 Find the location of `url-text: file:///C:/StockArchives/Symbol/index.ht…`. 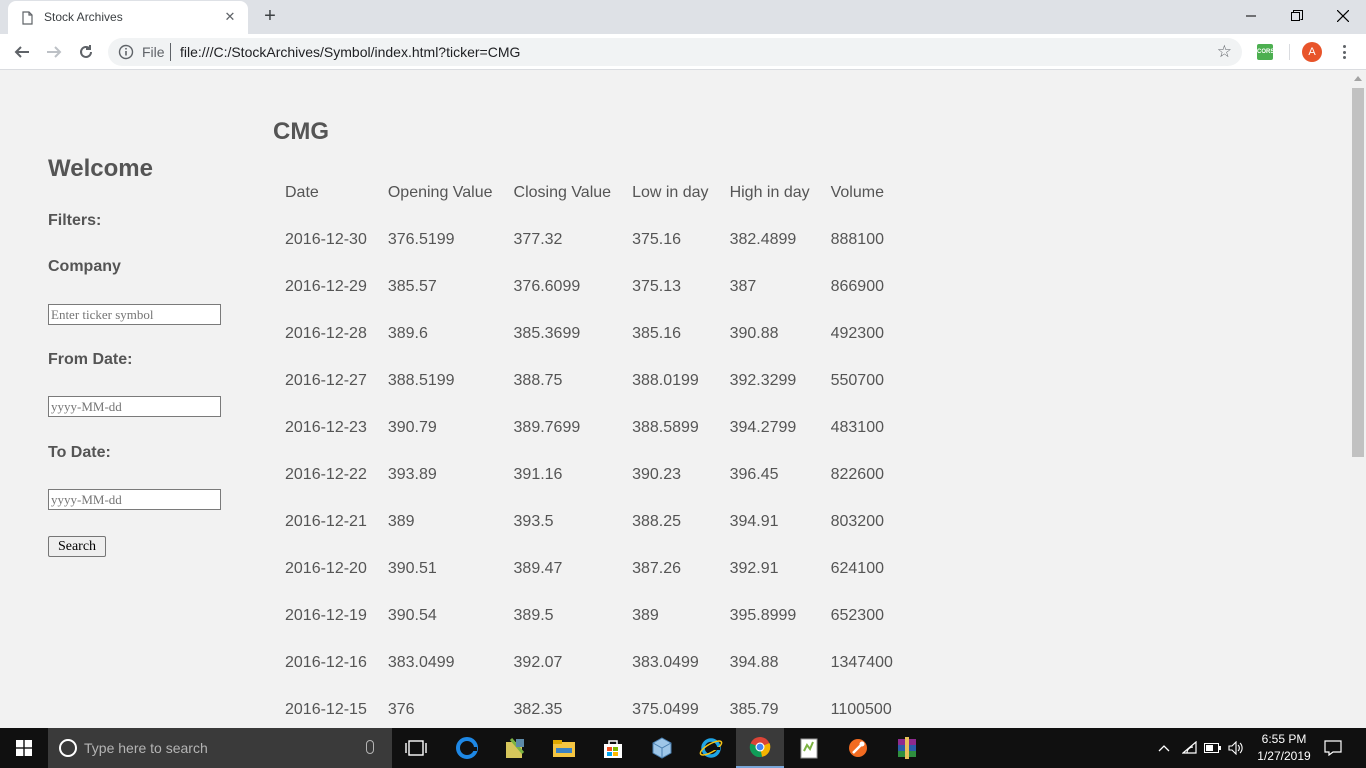

url-text: file:///C:/StockArchives/Symbol/index.ht… is located at coordinates (350, 52).